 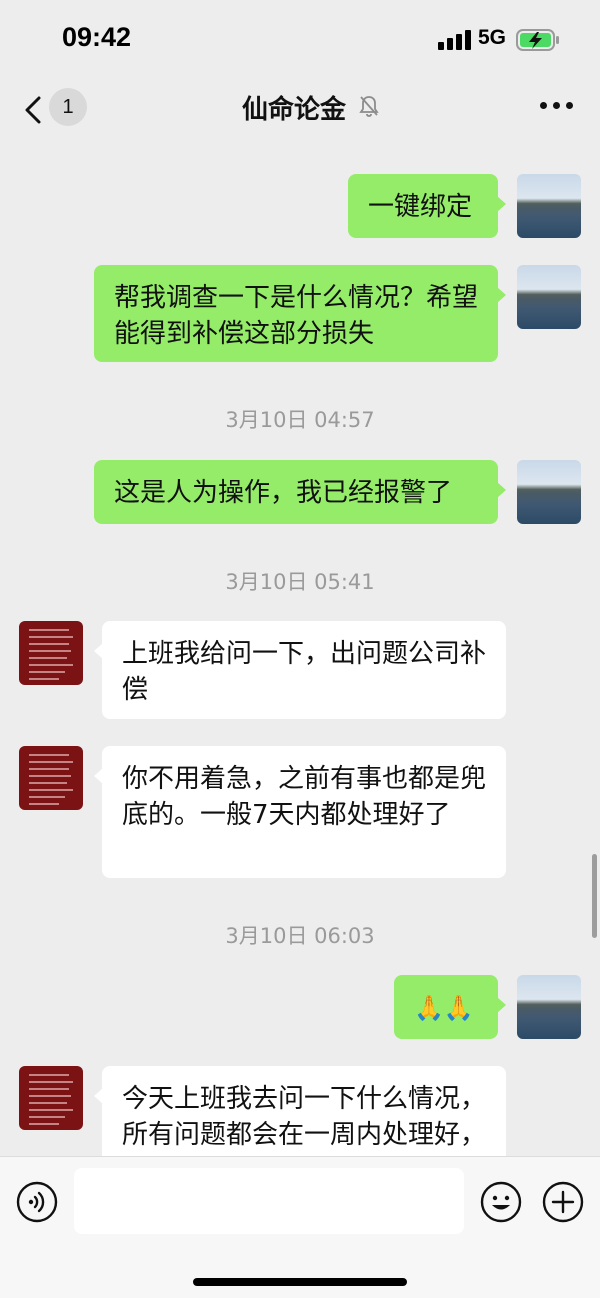 I want to click on message-bubble-self: 一键绑定, so click(x=427, y=206).